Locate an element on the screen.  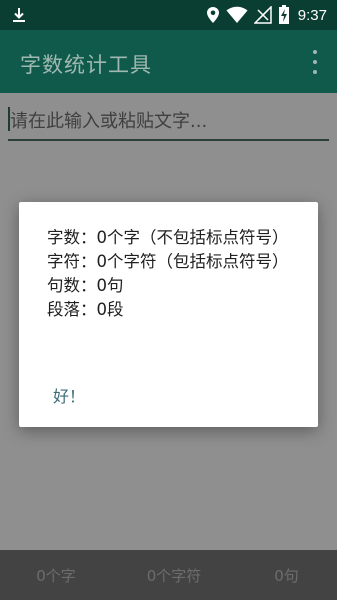
char-count-line: 字符：0个字符（包括标点符号） is located at coordinates (168, 261).